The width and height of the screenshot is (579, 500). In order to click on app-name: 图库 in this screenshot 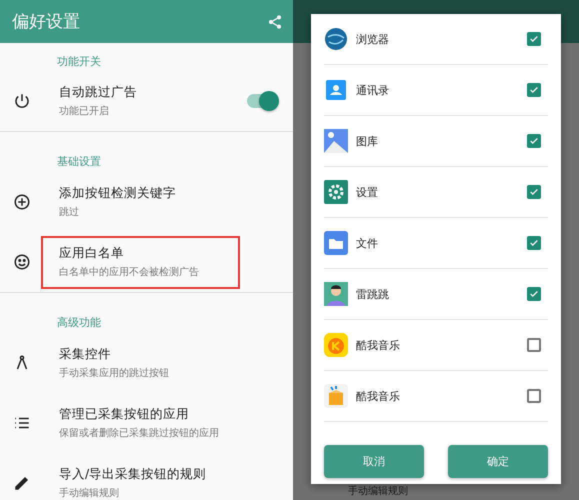, I will do `click(367, 141)`.